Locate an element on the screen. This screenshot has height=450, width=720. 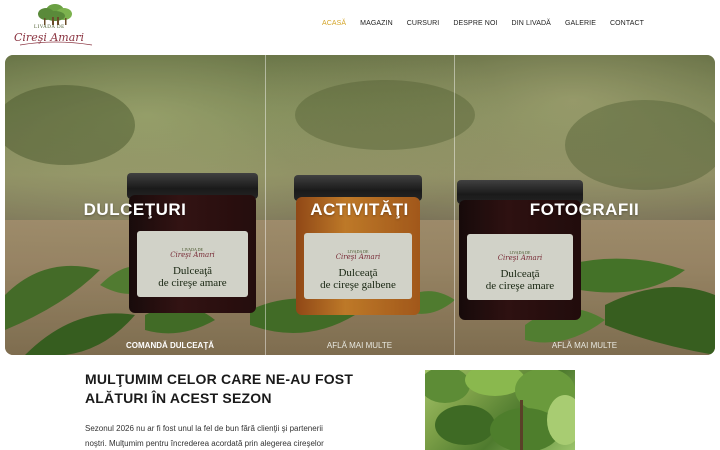
heading-line-1: MULŢUMIM CELOR CARE NE-AU FOST is located at coordinates (219, 379).